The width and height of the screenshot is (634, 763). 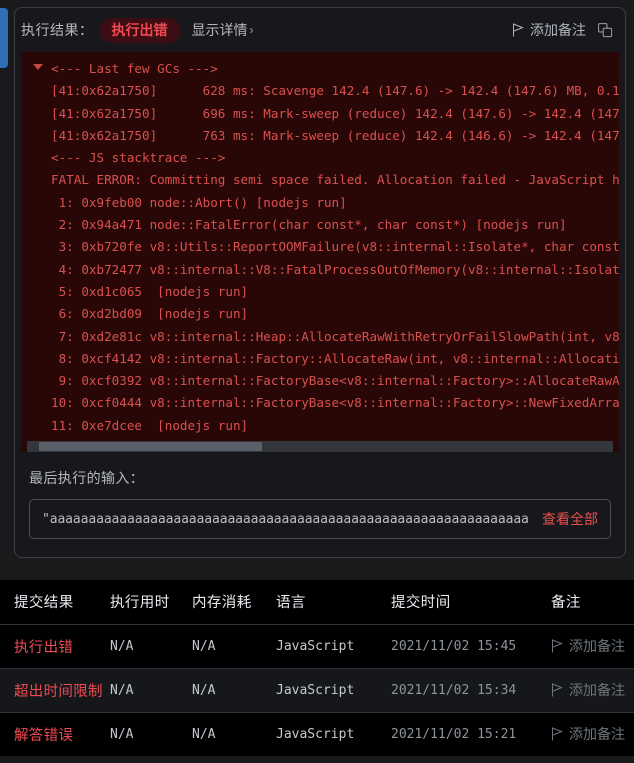 I want to click on show-details-label: 显示详情, so click(x=219, y=30).